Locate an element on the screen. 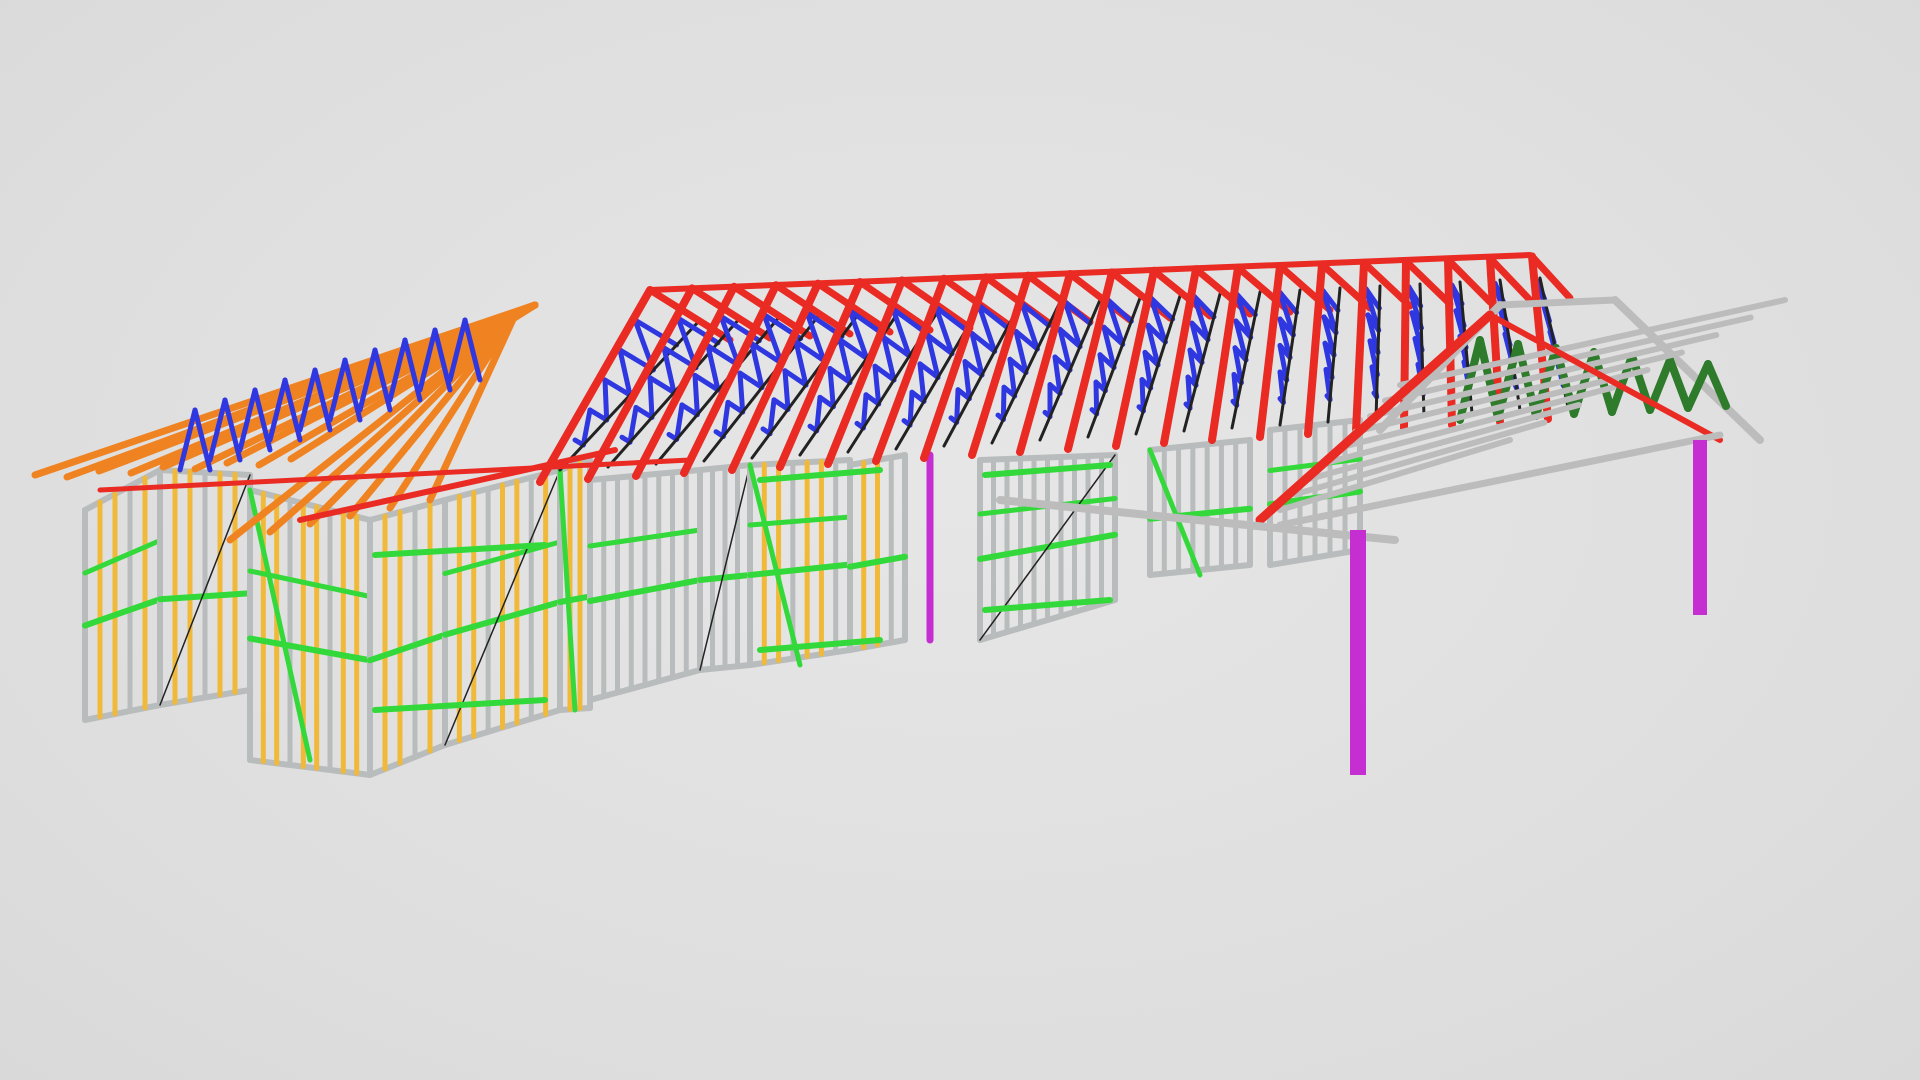 Image resolution: width=1920 pixels, height=1080 pixels. truss-top-chord is located at coordinates (1360, 346).